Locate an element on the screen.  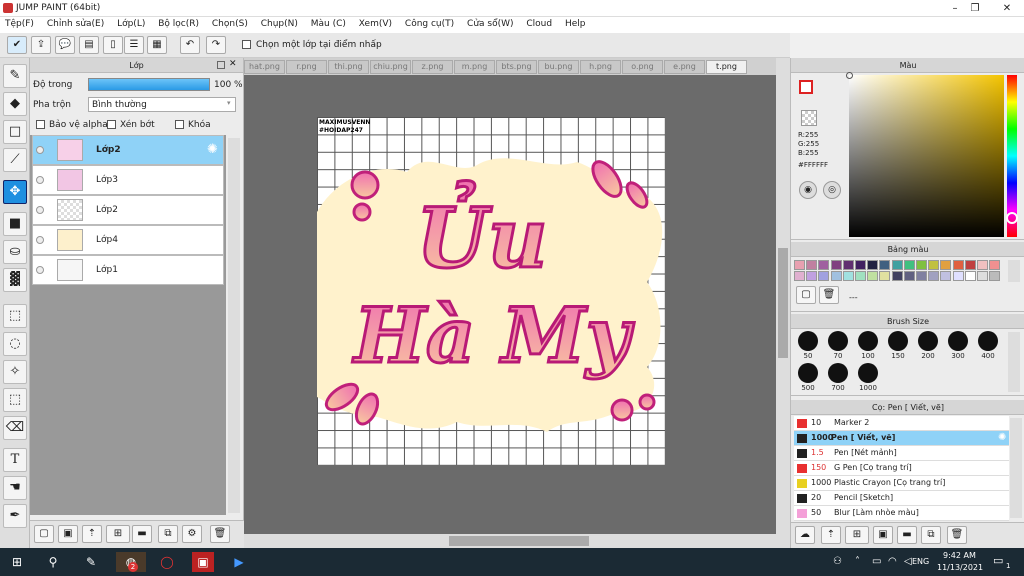
select-eraser-icon: ⌫ is located at coordinates (15, 428).